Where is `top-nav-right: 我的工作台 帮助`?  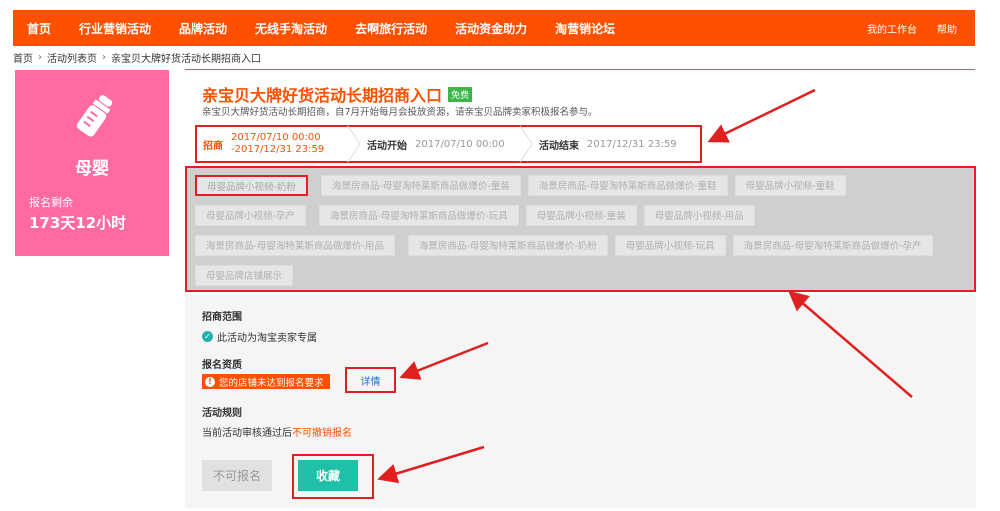 top-nav-right: 我的工作台 帮助 is located at coordinates (916, 28).